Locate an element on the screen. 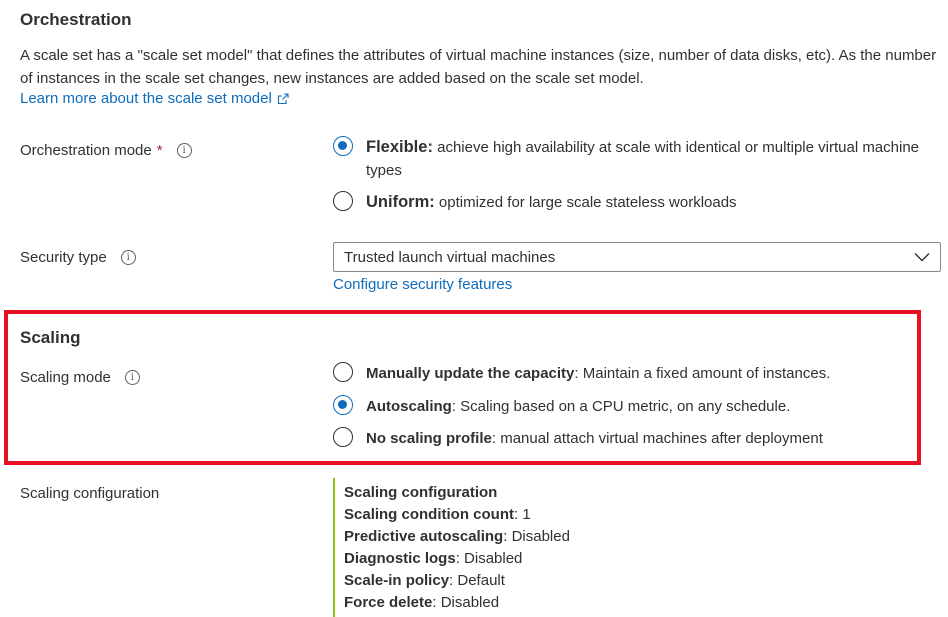 Image resolution: width=948 pixels, height=617 pixels. config-value: : 1 is located at coordinates (522, 514).